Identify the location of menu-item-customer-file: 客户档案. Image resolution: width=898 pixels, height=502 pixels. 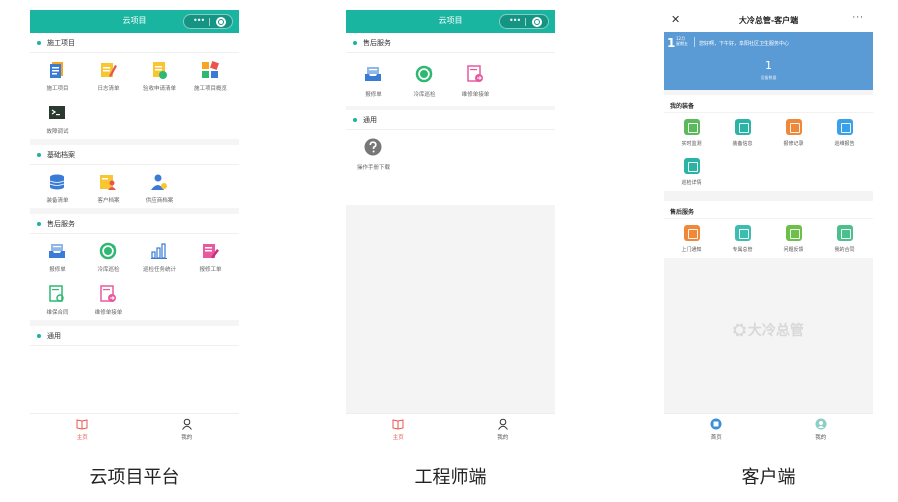
(108, 186).